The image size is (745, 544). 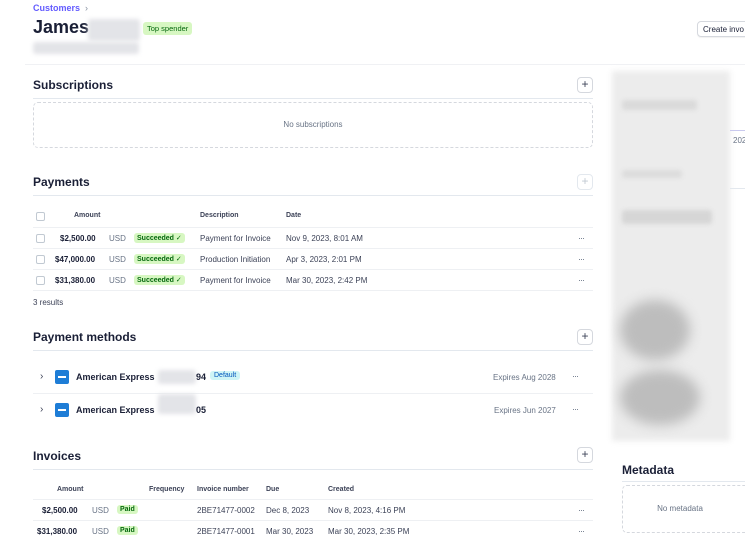 I want to click on payment-methods-title: Payment methods, so click(x=85, y=337).